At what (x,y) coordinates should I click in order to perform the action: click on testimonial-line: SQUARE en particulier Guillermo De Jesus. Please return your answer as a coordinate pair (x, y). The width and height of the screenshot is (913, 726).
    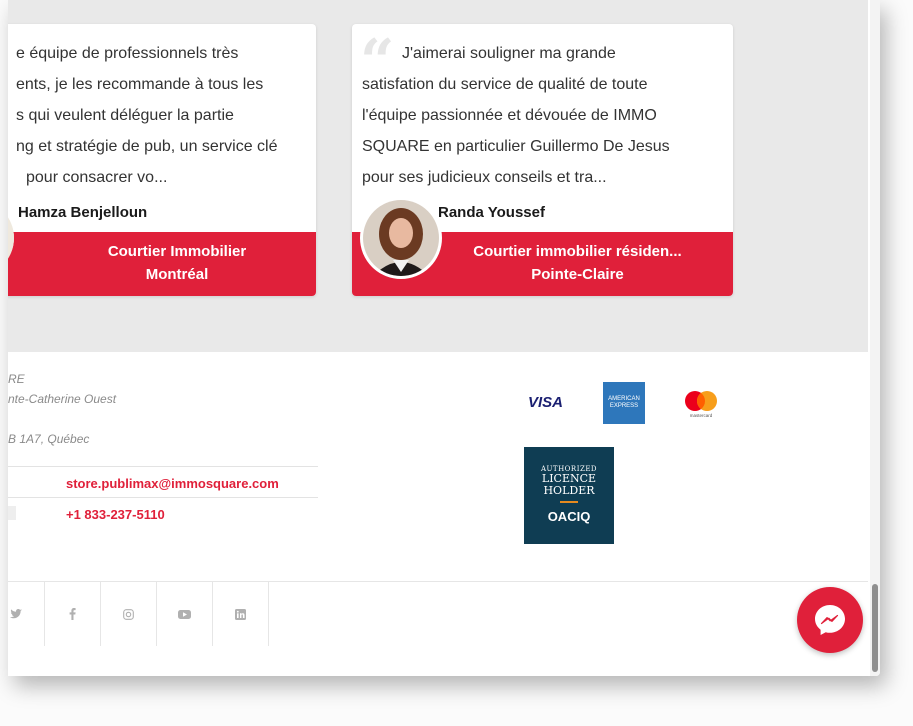
    Looking at the image, I should click on (516, 146).